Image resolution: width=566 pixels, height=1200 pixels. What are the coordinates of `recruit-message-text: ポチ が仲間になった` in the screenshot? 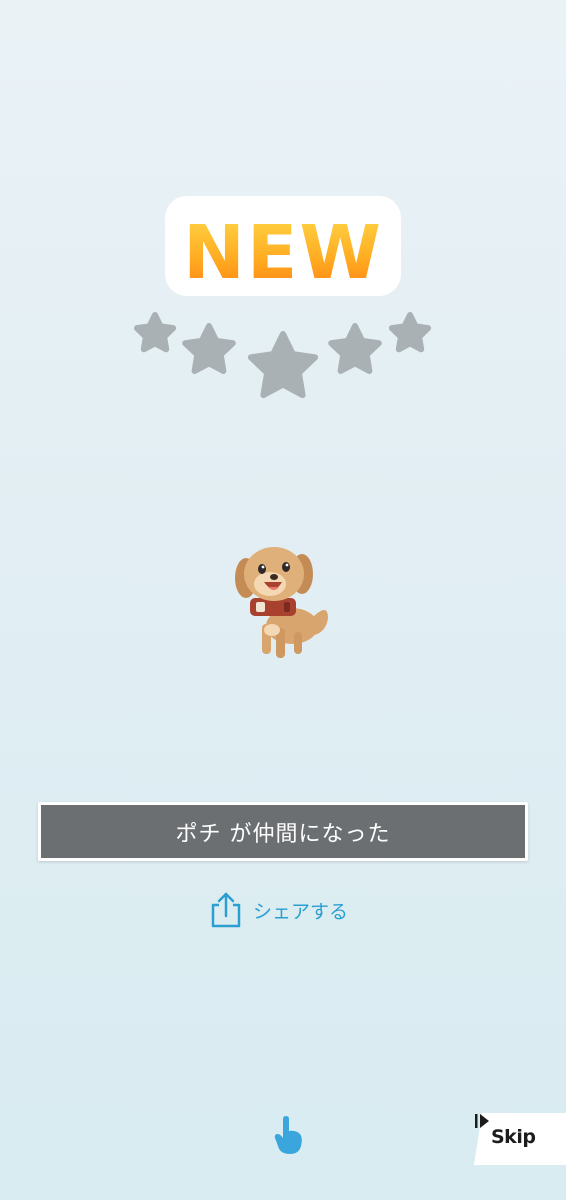 It's located at (283, 831).